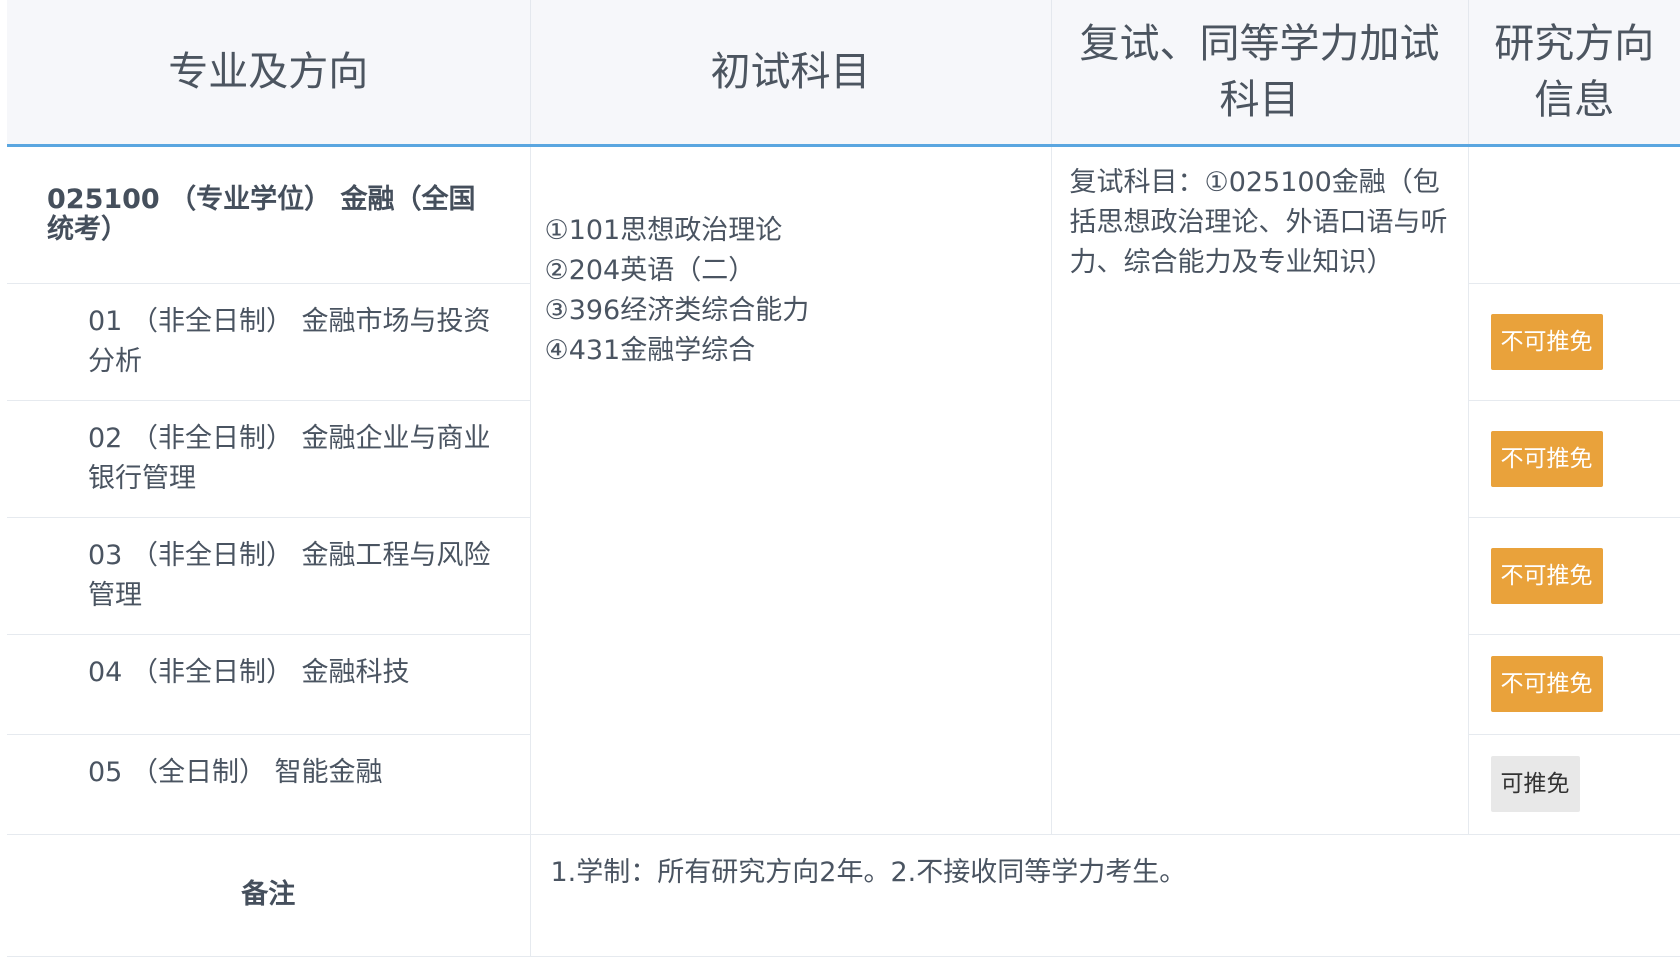 The width and height of the screenshot is (1680, 957). I want to click on direction-label: 01 （非全日制） 金融市场与投资分析, so click(269, 342).